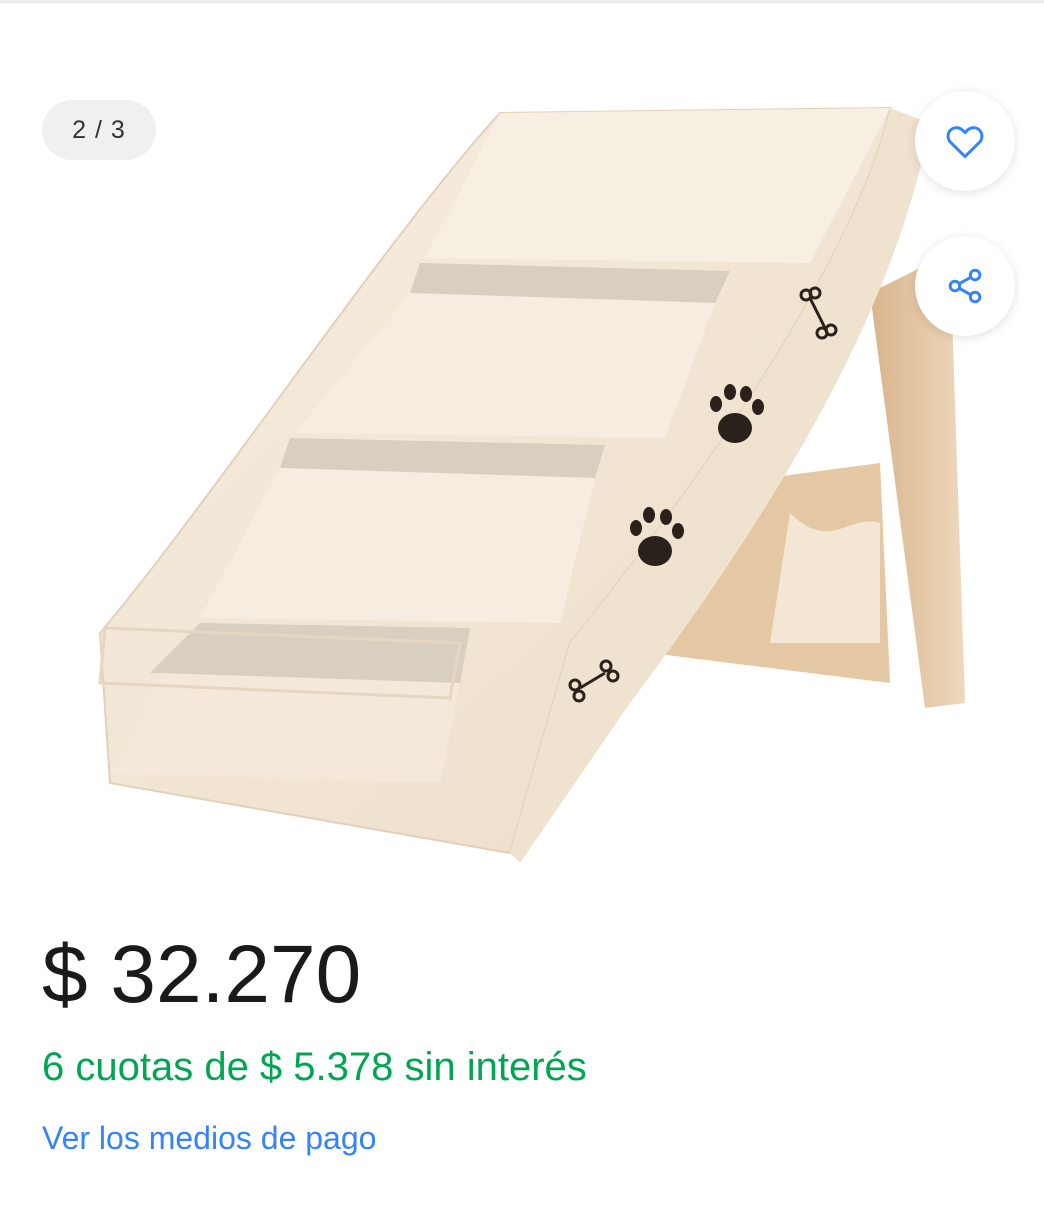  Describe the element at coordinates (314, 1067) in the screenshot. I see `installments-info: 6 cuotas de $ 5.378 sin interés` at that location.